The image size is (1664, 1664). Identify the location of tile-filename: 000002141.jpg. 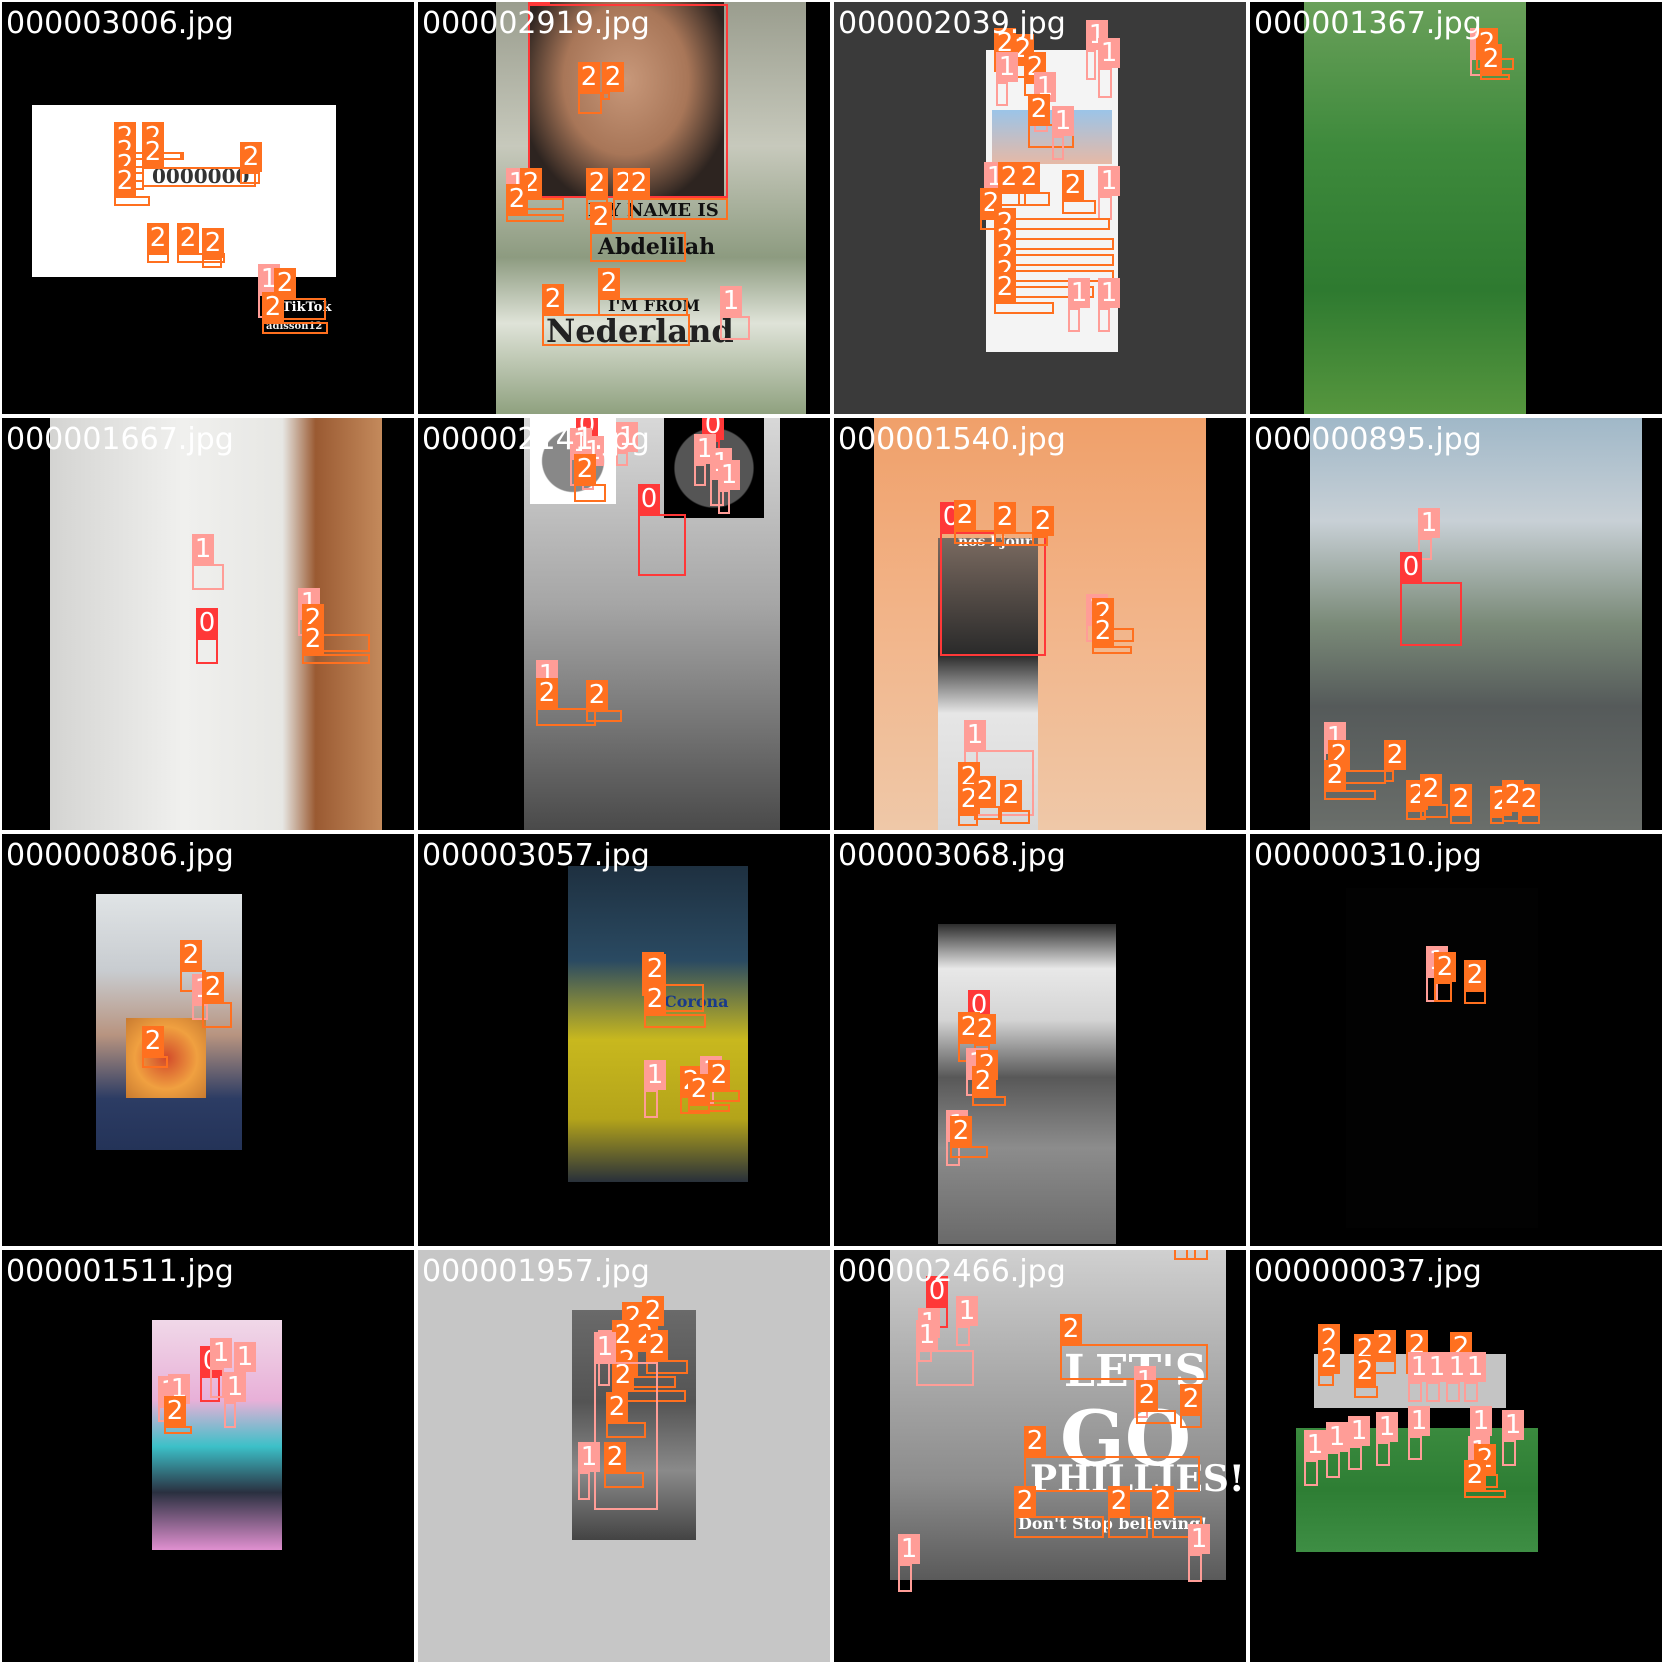
(536, 439).